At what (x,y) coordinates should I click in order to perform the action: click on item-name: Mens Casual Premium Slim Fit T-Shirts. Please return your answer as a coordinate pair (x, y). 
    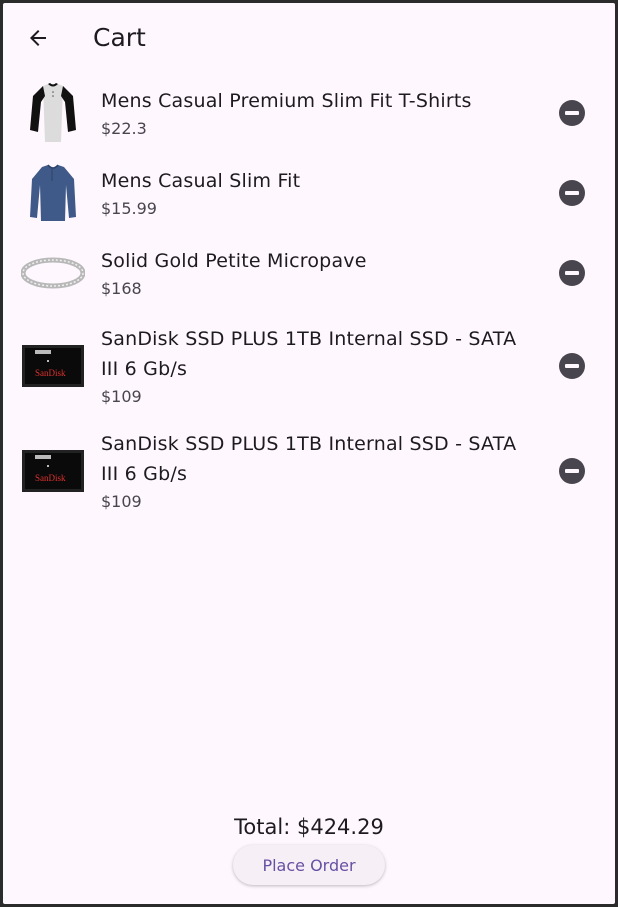
    Looking at the image, I should click on (286, 101).